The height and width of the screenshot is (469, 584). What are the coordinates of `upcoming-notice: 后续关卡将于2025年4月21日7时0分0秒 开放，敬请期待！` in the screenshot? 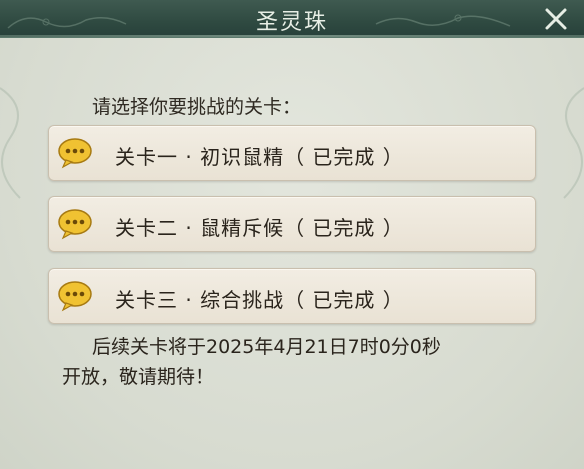 It's located at (302, 362).